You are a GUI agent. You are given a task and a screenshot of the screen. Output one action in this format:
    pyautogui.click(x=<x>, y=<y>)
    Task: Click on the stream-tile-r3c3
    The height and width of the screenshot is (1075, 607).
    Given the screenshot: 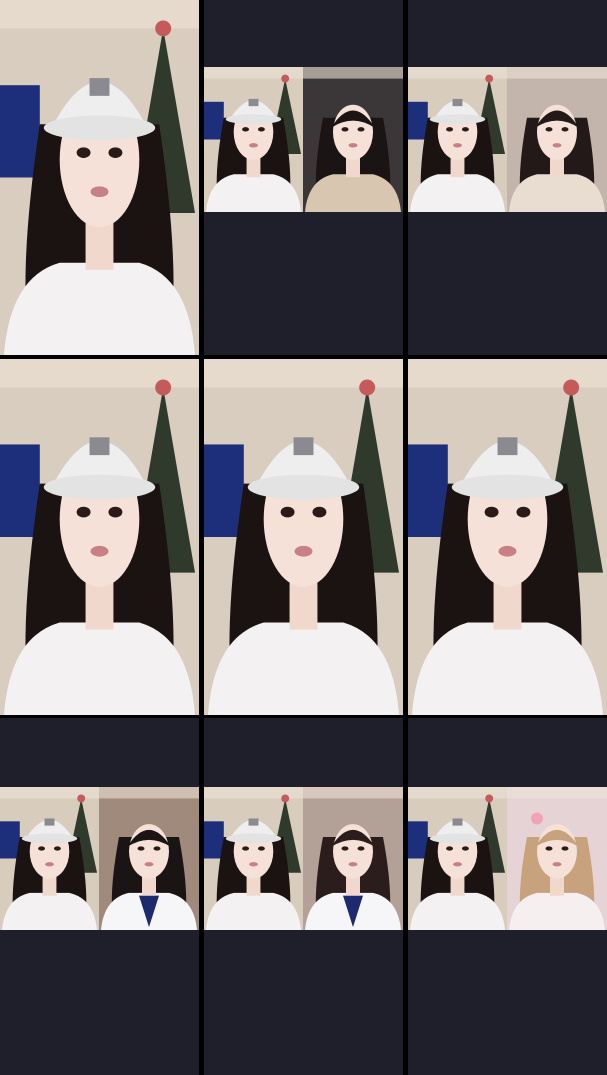 What is the action you would take?
    pyautogui.click(x=507, y=896)
    